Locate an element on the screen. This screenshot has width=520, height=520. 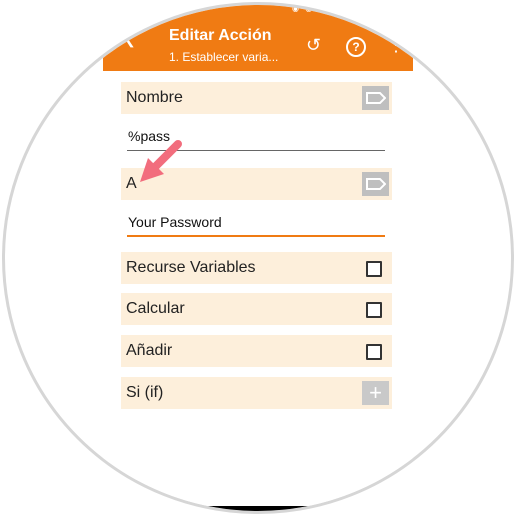
recurse-variables-label: Recurse Variables is located at coordinates (191, 267).